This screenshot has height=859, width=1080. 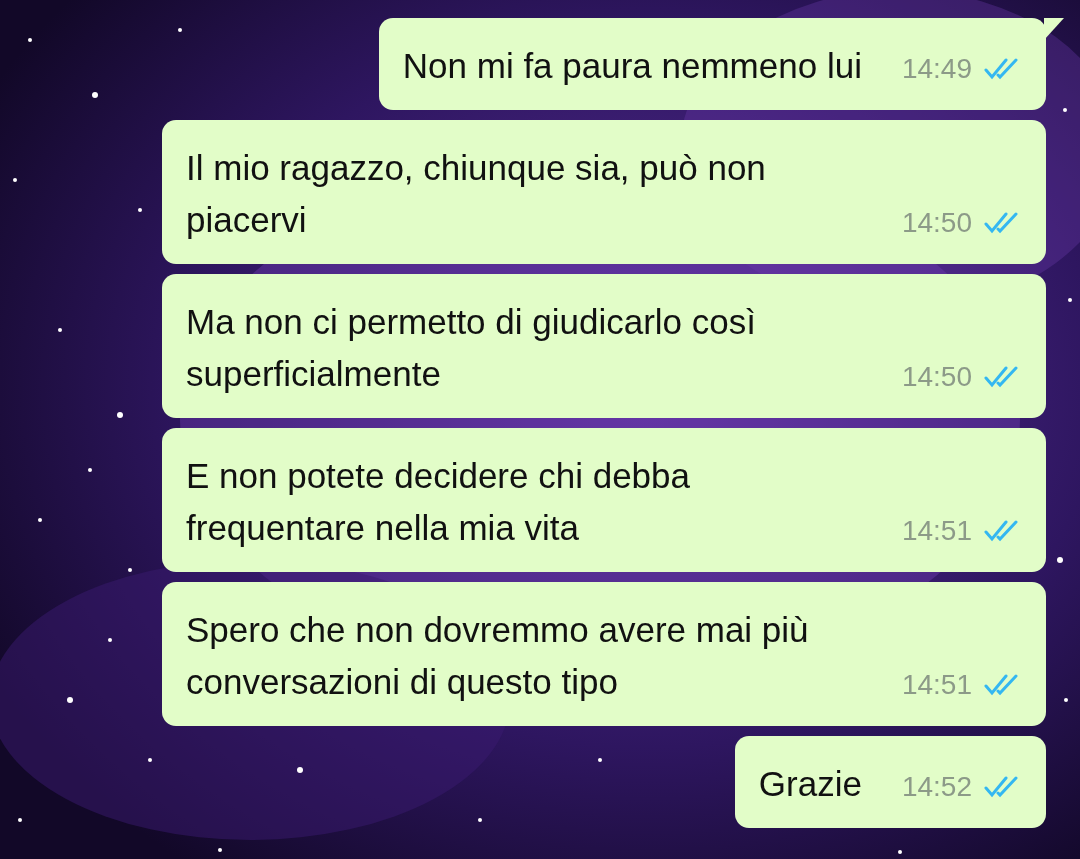 I want to click on message-text: E non potete decidere chi debba frequentare nella mia vita, so click(x=438, y=502).